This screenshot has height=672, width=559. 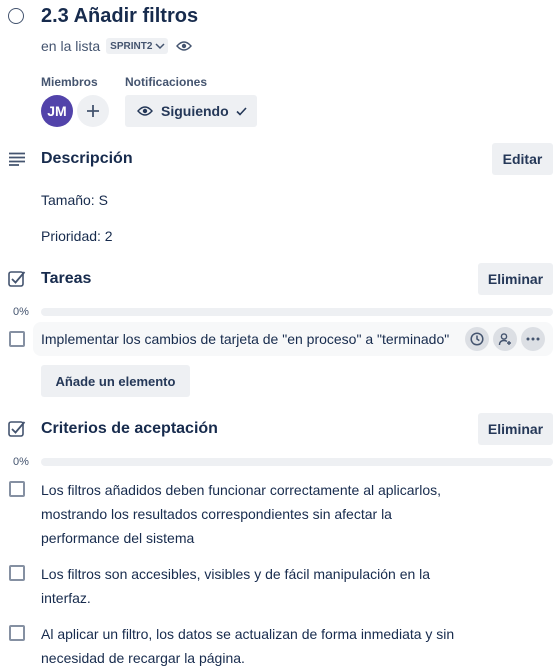 I want to click on more-icon, so click(x=533, y=339).